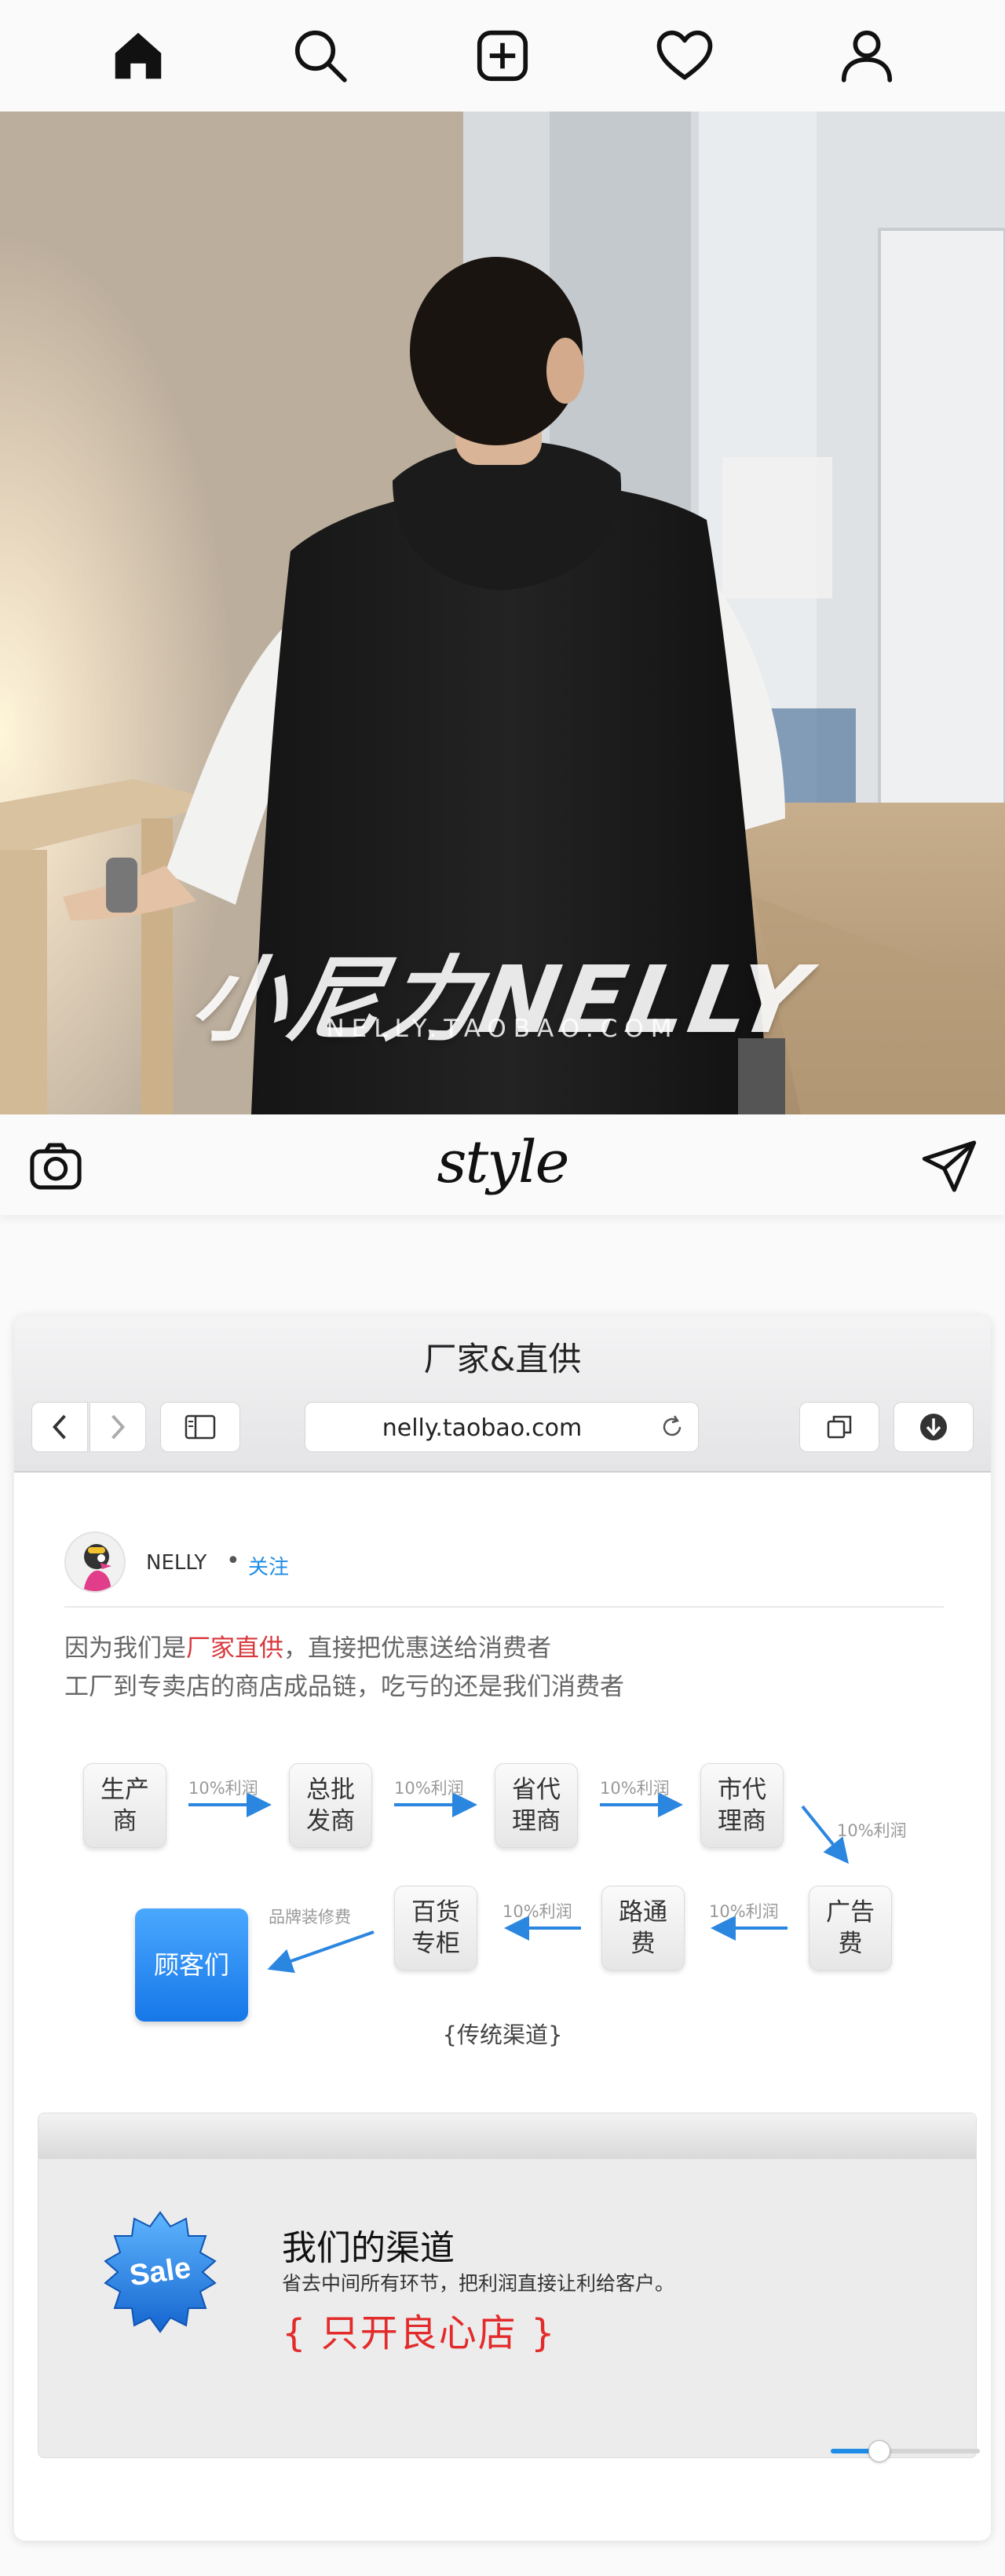 The width and height of the screenshot is (1005, 2576). Describe the element at coordinates (507, 2136) in the screenshot. I see `panel-header-band` at that location.